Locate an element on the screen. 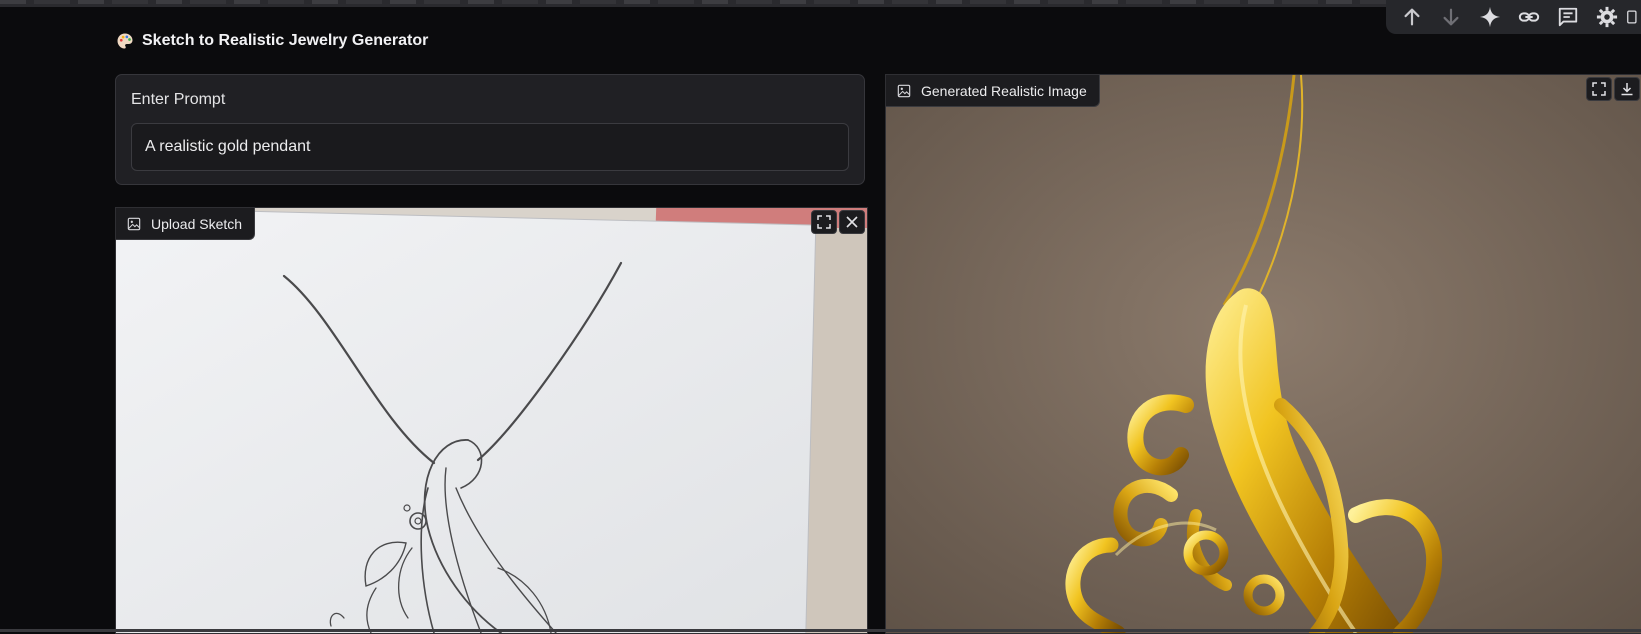  link-icon is located at coordinates (1528, 17).